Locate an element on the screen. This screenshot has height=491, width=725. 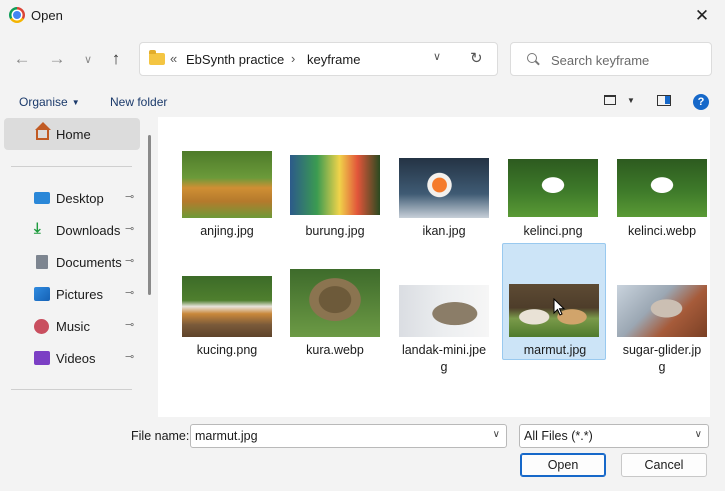
arrow-left-icon: ← is located at coordinates (22, 58).